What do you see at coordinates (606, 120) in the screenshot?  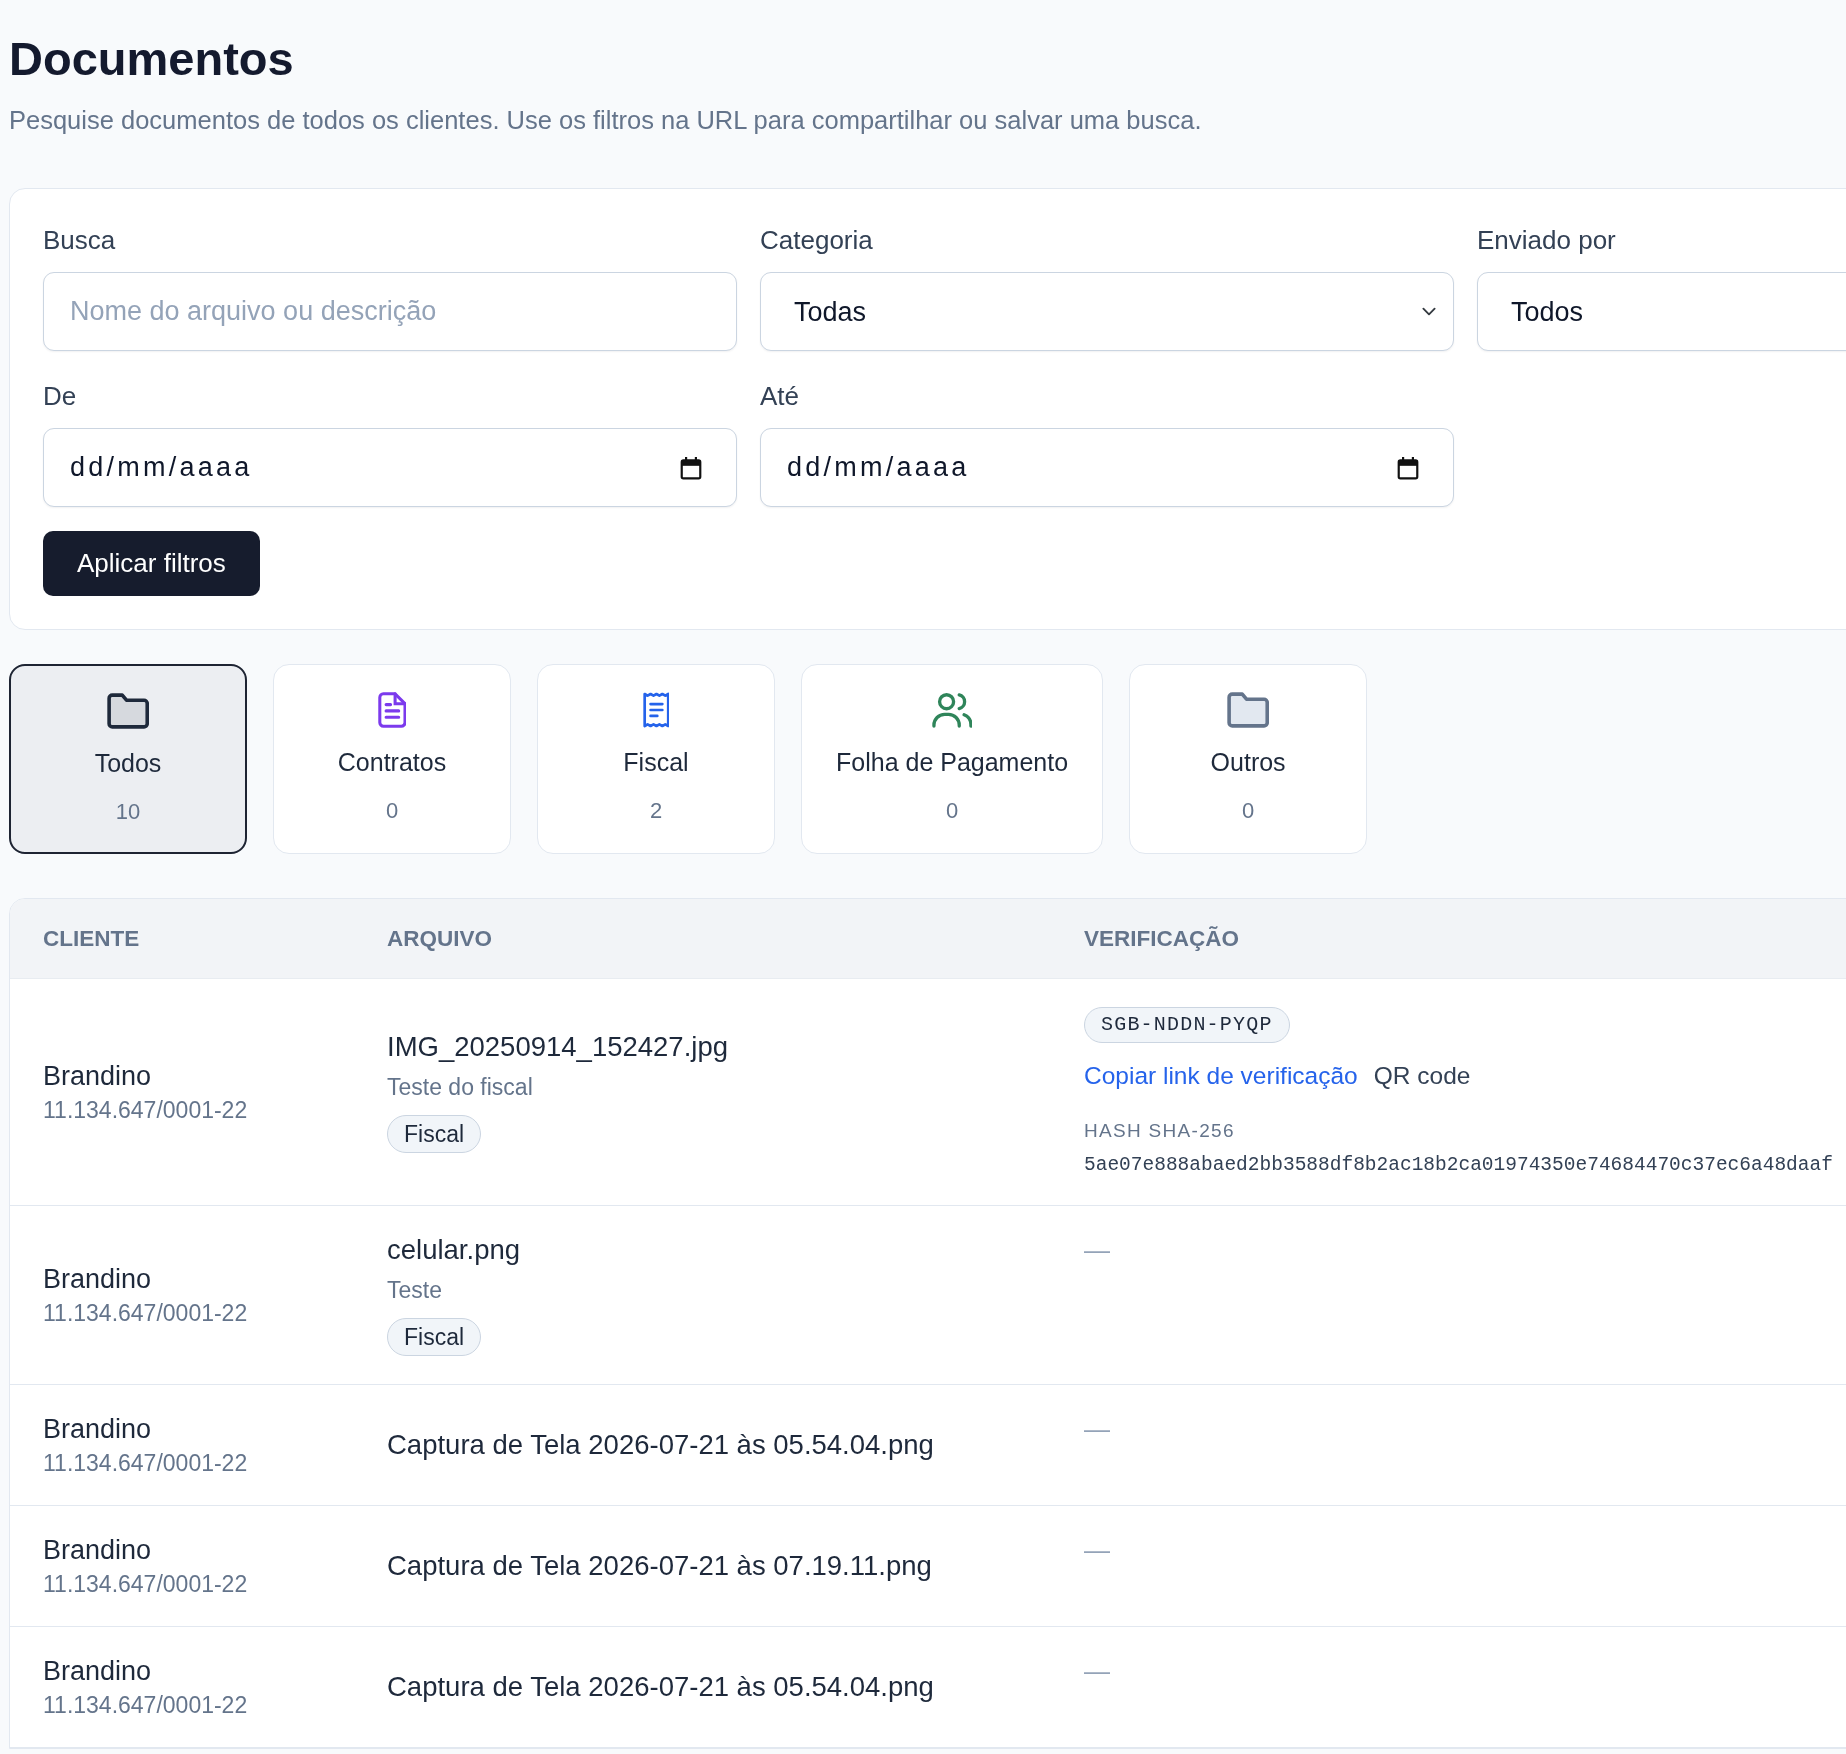 I see `page-subtitle: Pesquise documentos de todos os clientes. Use os filtros na URL para compartilhar ou salvar uma busca.` at bounding box center [606, 120].